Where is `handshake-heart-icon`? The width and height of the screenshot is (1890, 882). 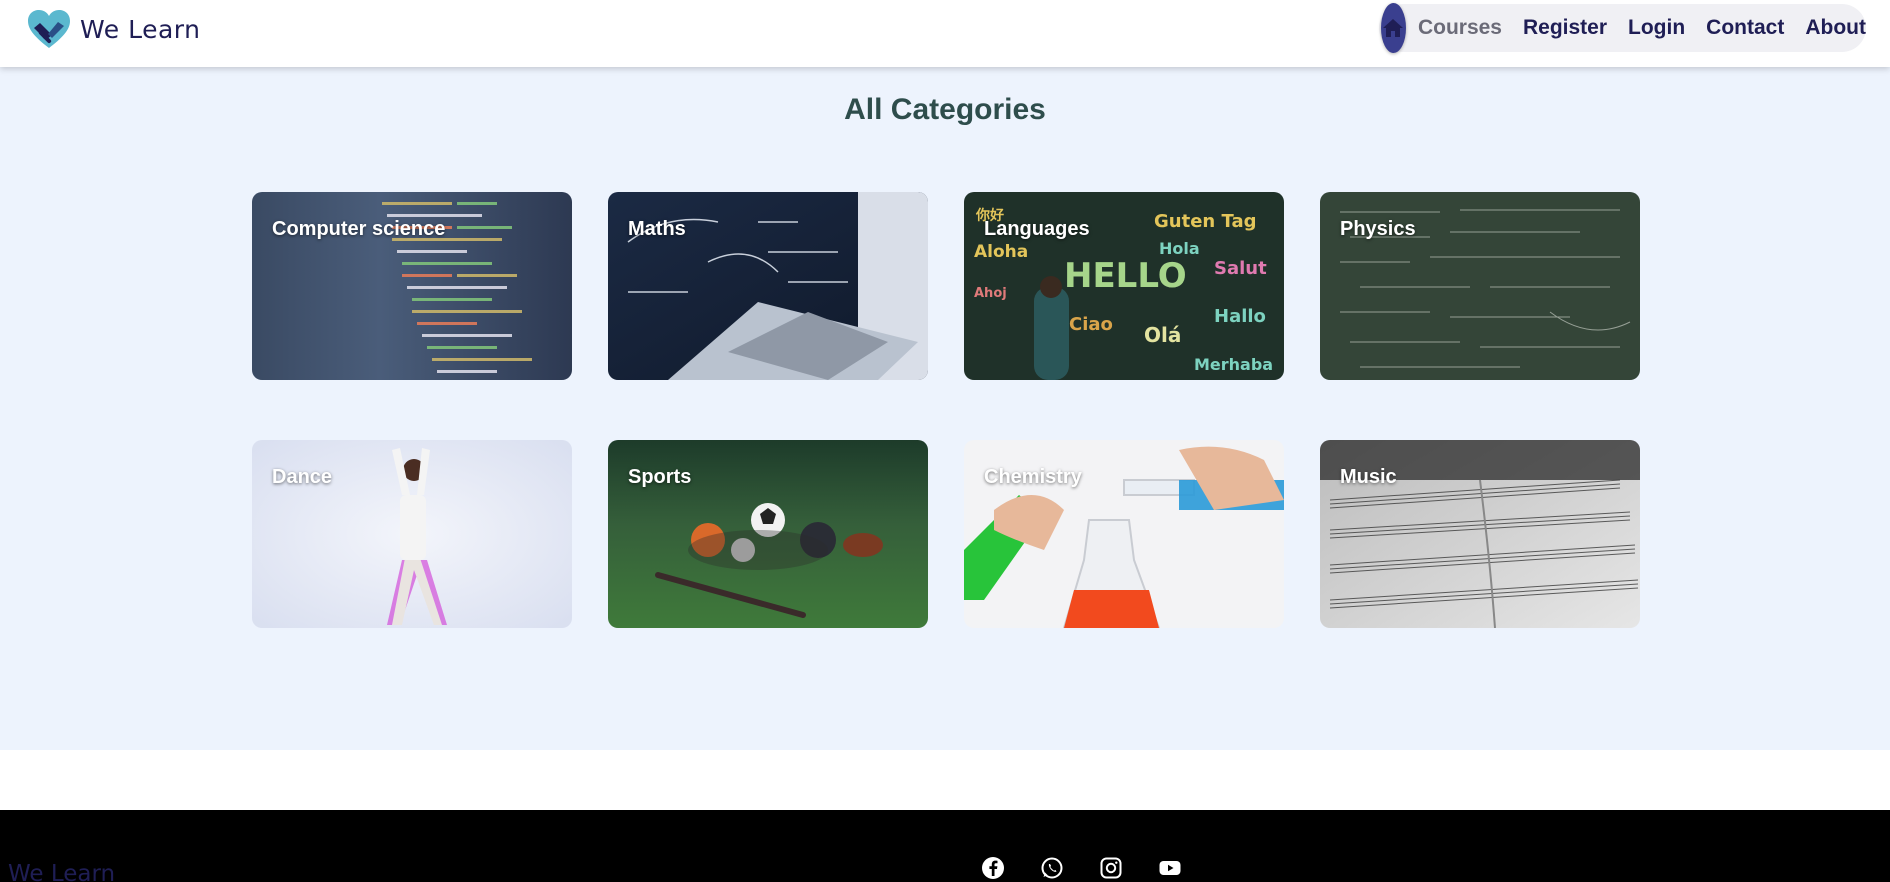 handshake-heart-icon is located at coordinates (49, 29).